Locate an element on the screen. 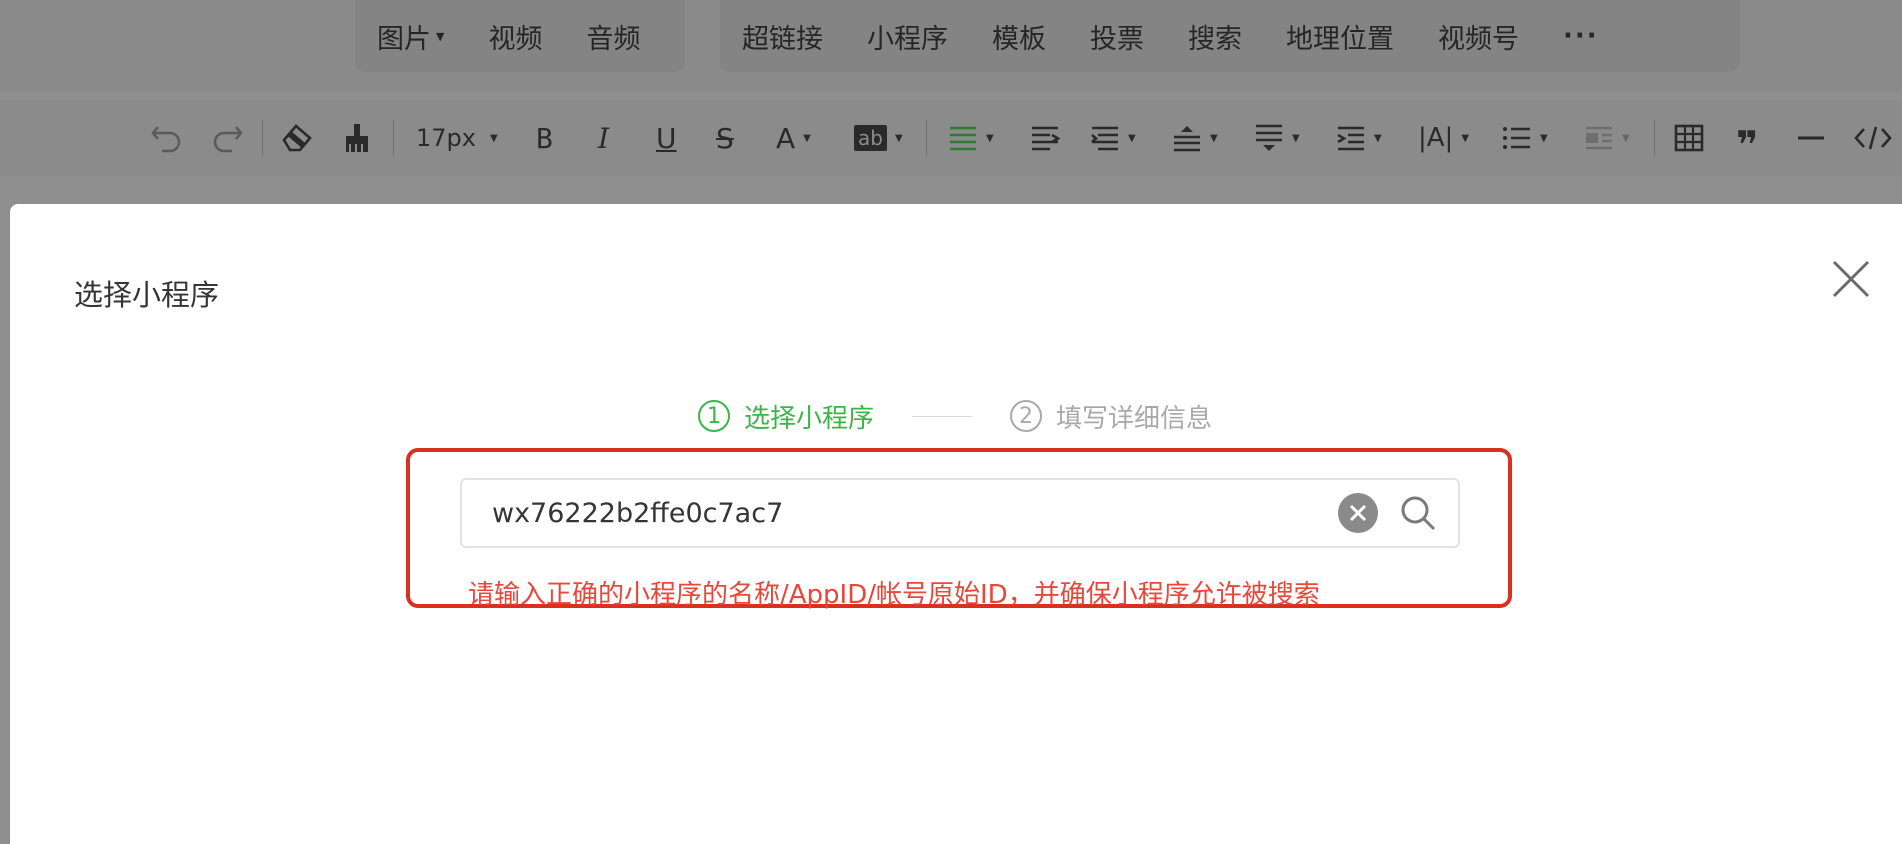  step-2: 2 填写详细信息 is located at coordinates (1111, 416).